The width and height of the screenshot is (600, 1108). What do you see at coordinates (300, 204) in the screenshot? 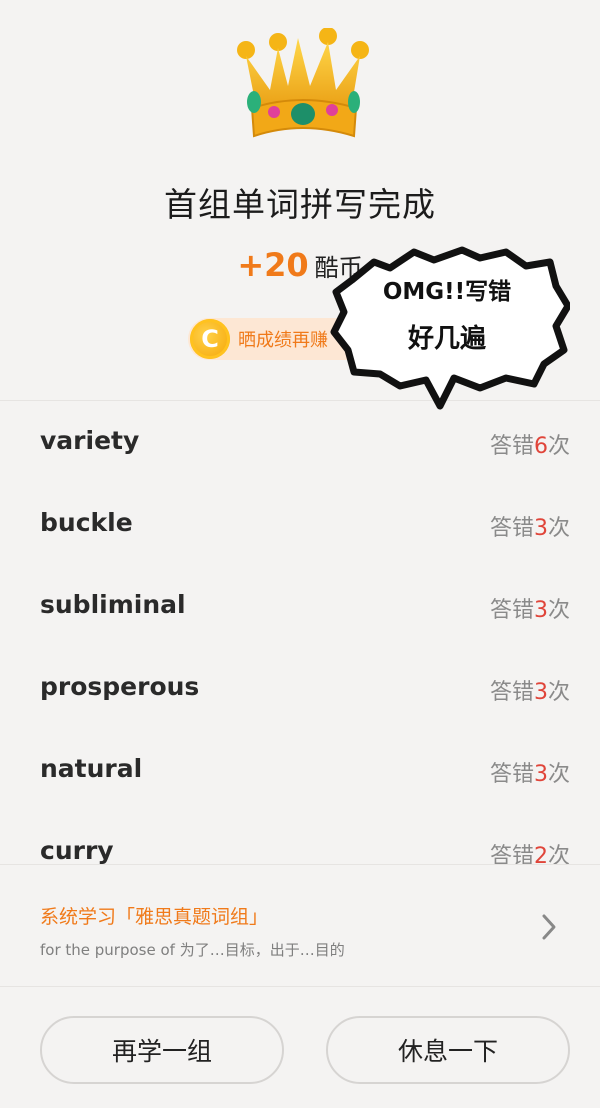
I see `page-title: 首组单词拼写完成` at bounding box center [300, 204].